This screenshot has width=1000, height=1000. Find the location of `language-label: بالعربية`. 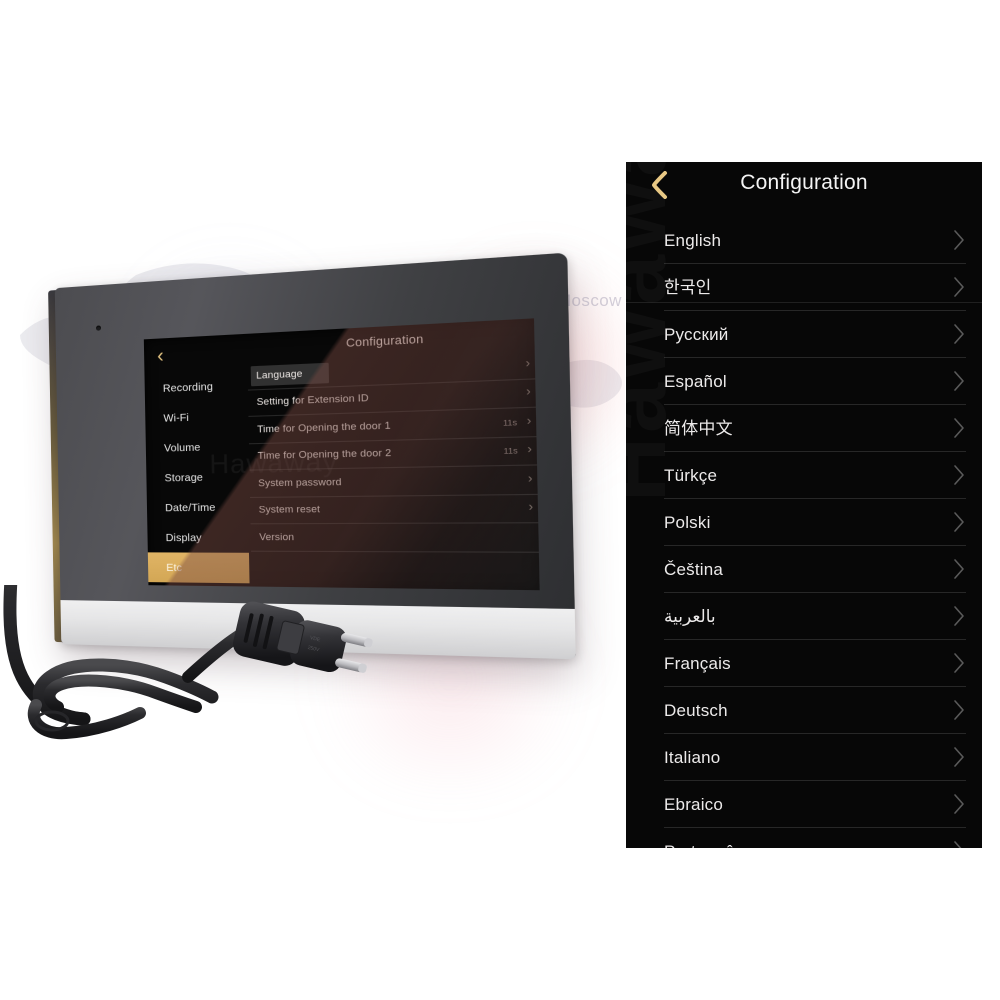

language-label: بالعربية is located at coordinates (690, 616).